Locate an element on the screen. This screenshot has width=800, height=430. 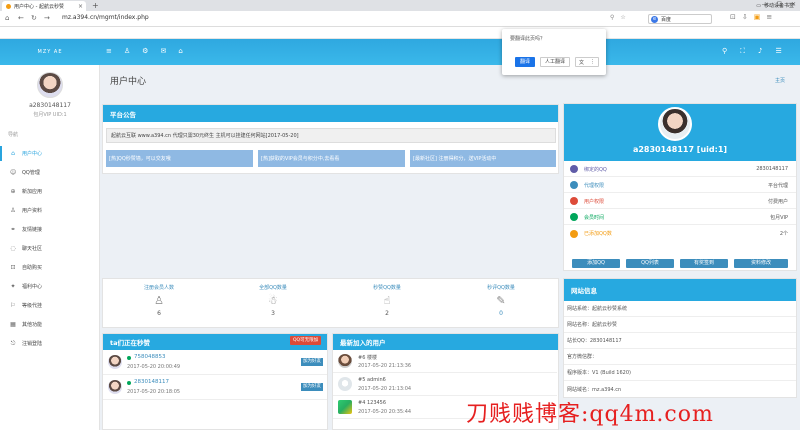
site-info-row: 网站系统：起航云秒赞系统 is located at coordinates (680, 309).